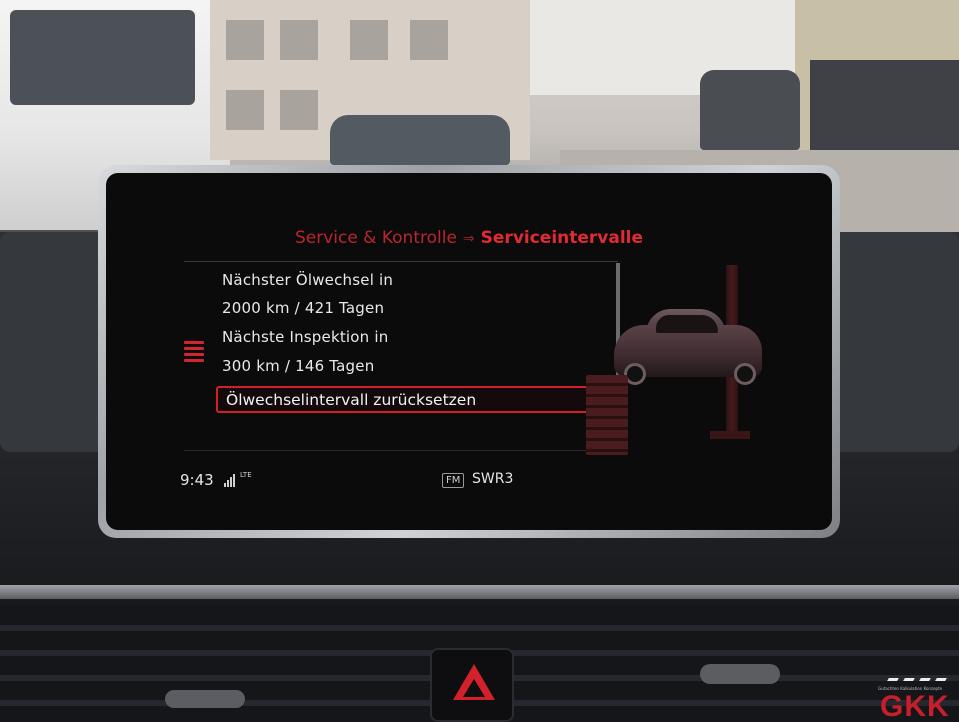  I want to click on watermark-logo: Gutachten Kalkulation Konzepte GKK, so click(918, 700).